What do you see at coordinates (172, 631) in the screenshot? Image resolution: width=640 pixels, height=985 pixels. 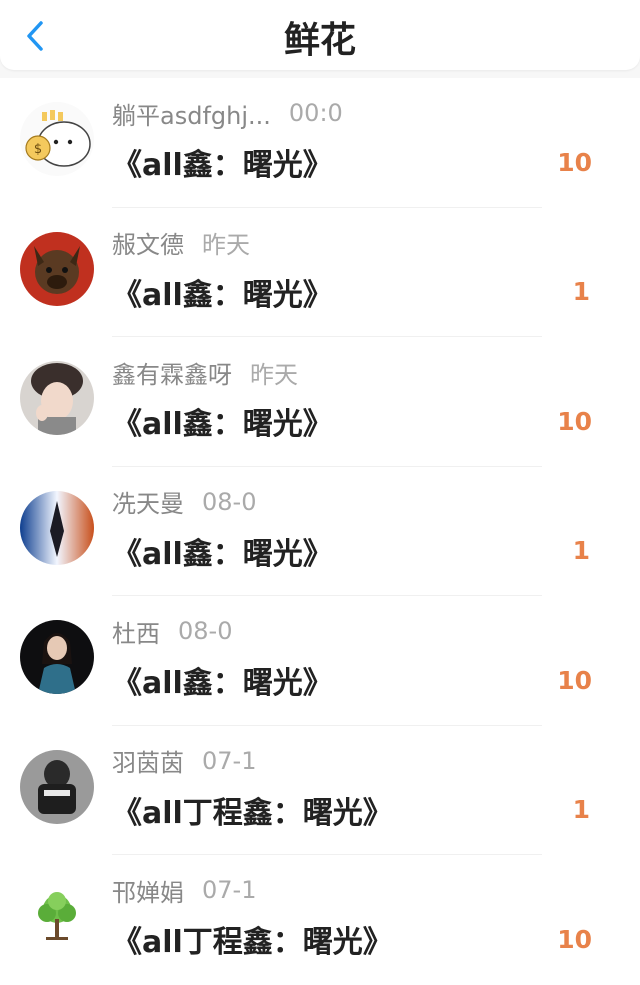 I see `sender-line: 杜西 08-0` at bounding box center [172, 631].